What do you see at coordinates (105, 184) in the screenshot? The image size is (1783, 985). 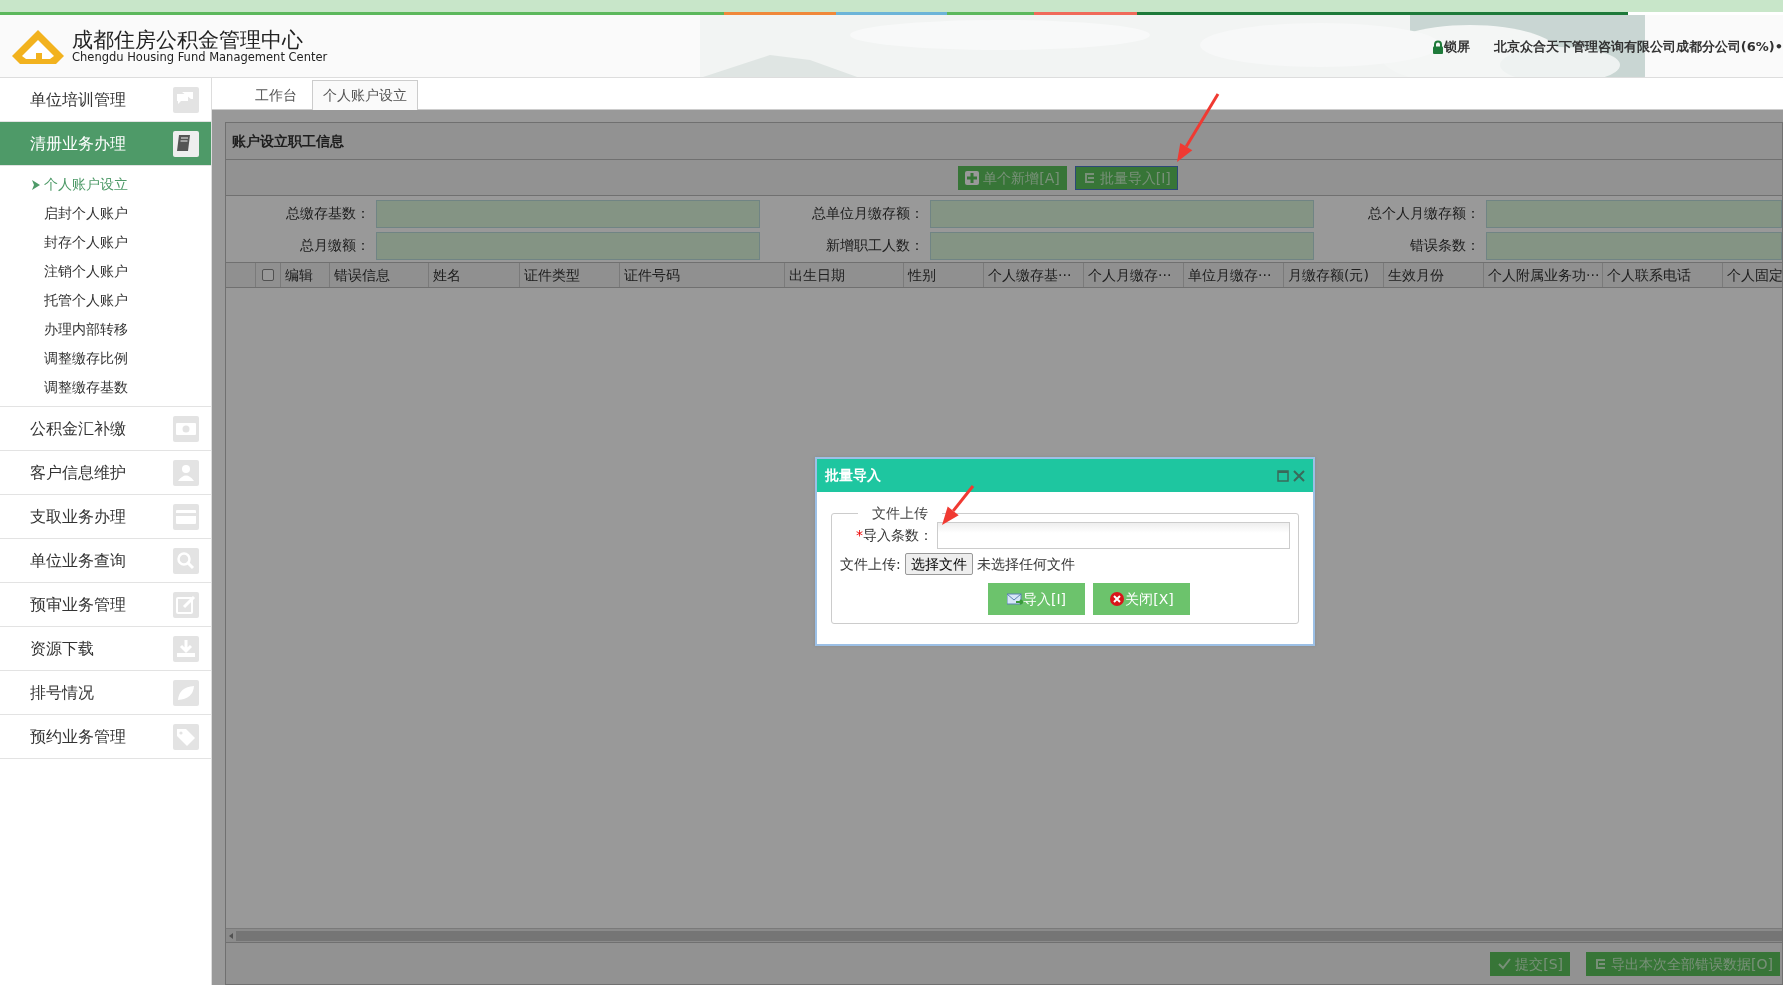 I see `submenu-item: 个人账户设立` at bounding box center [105, 184].